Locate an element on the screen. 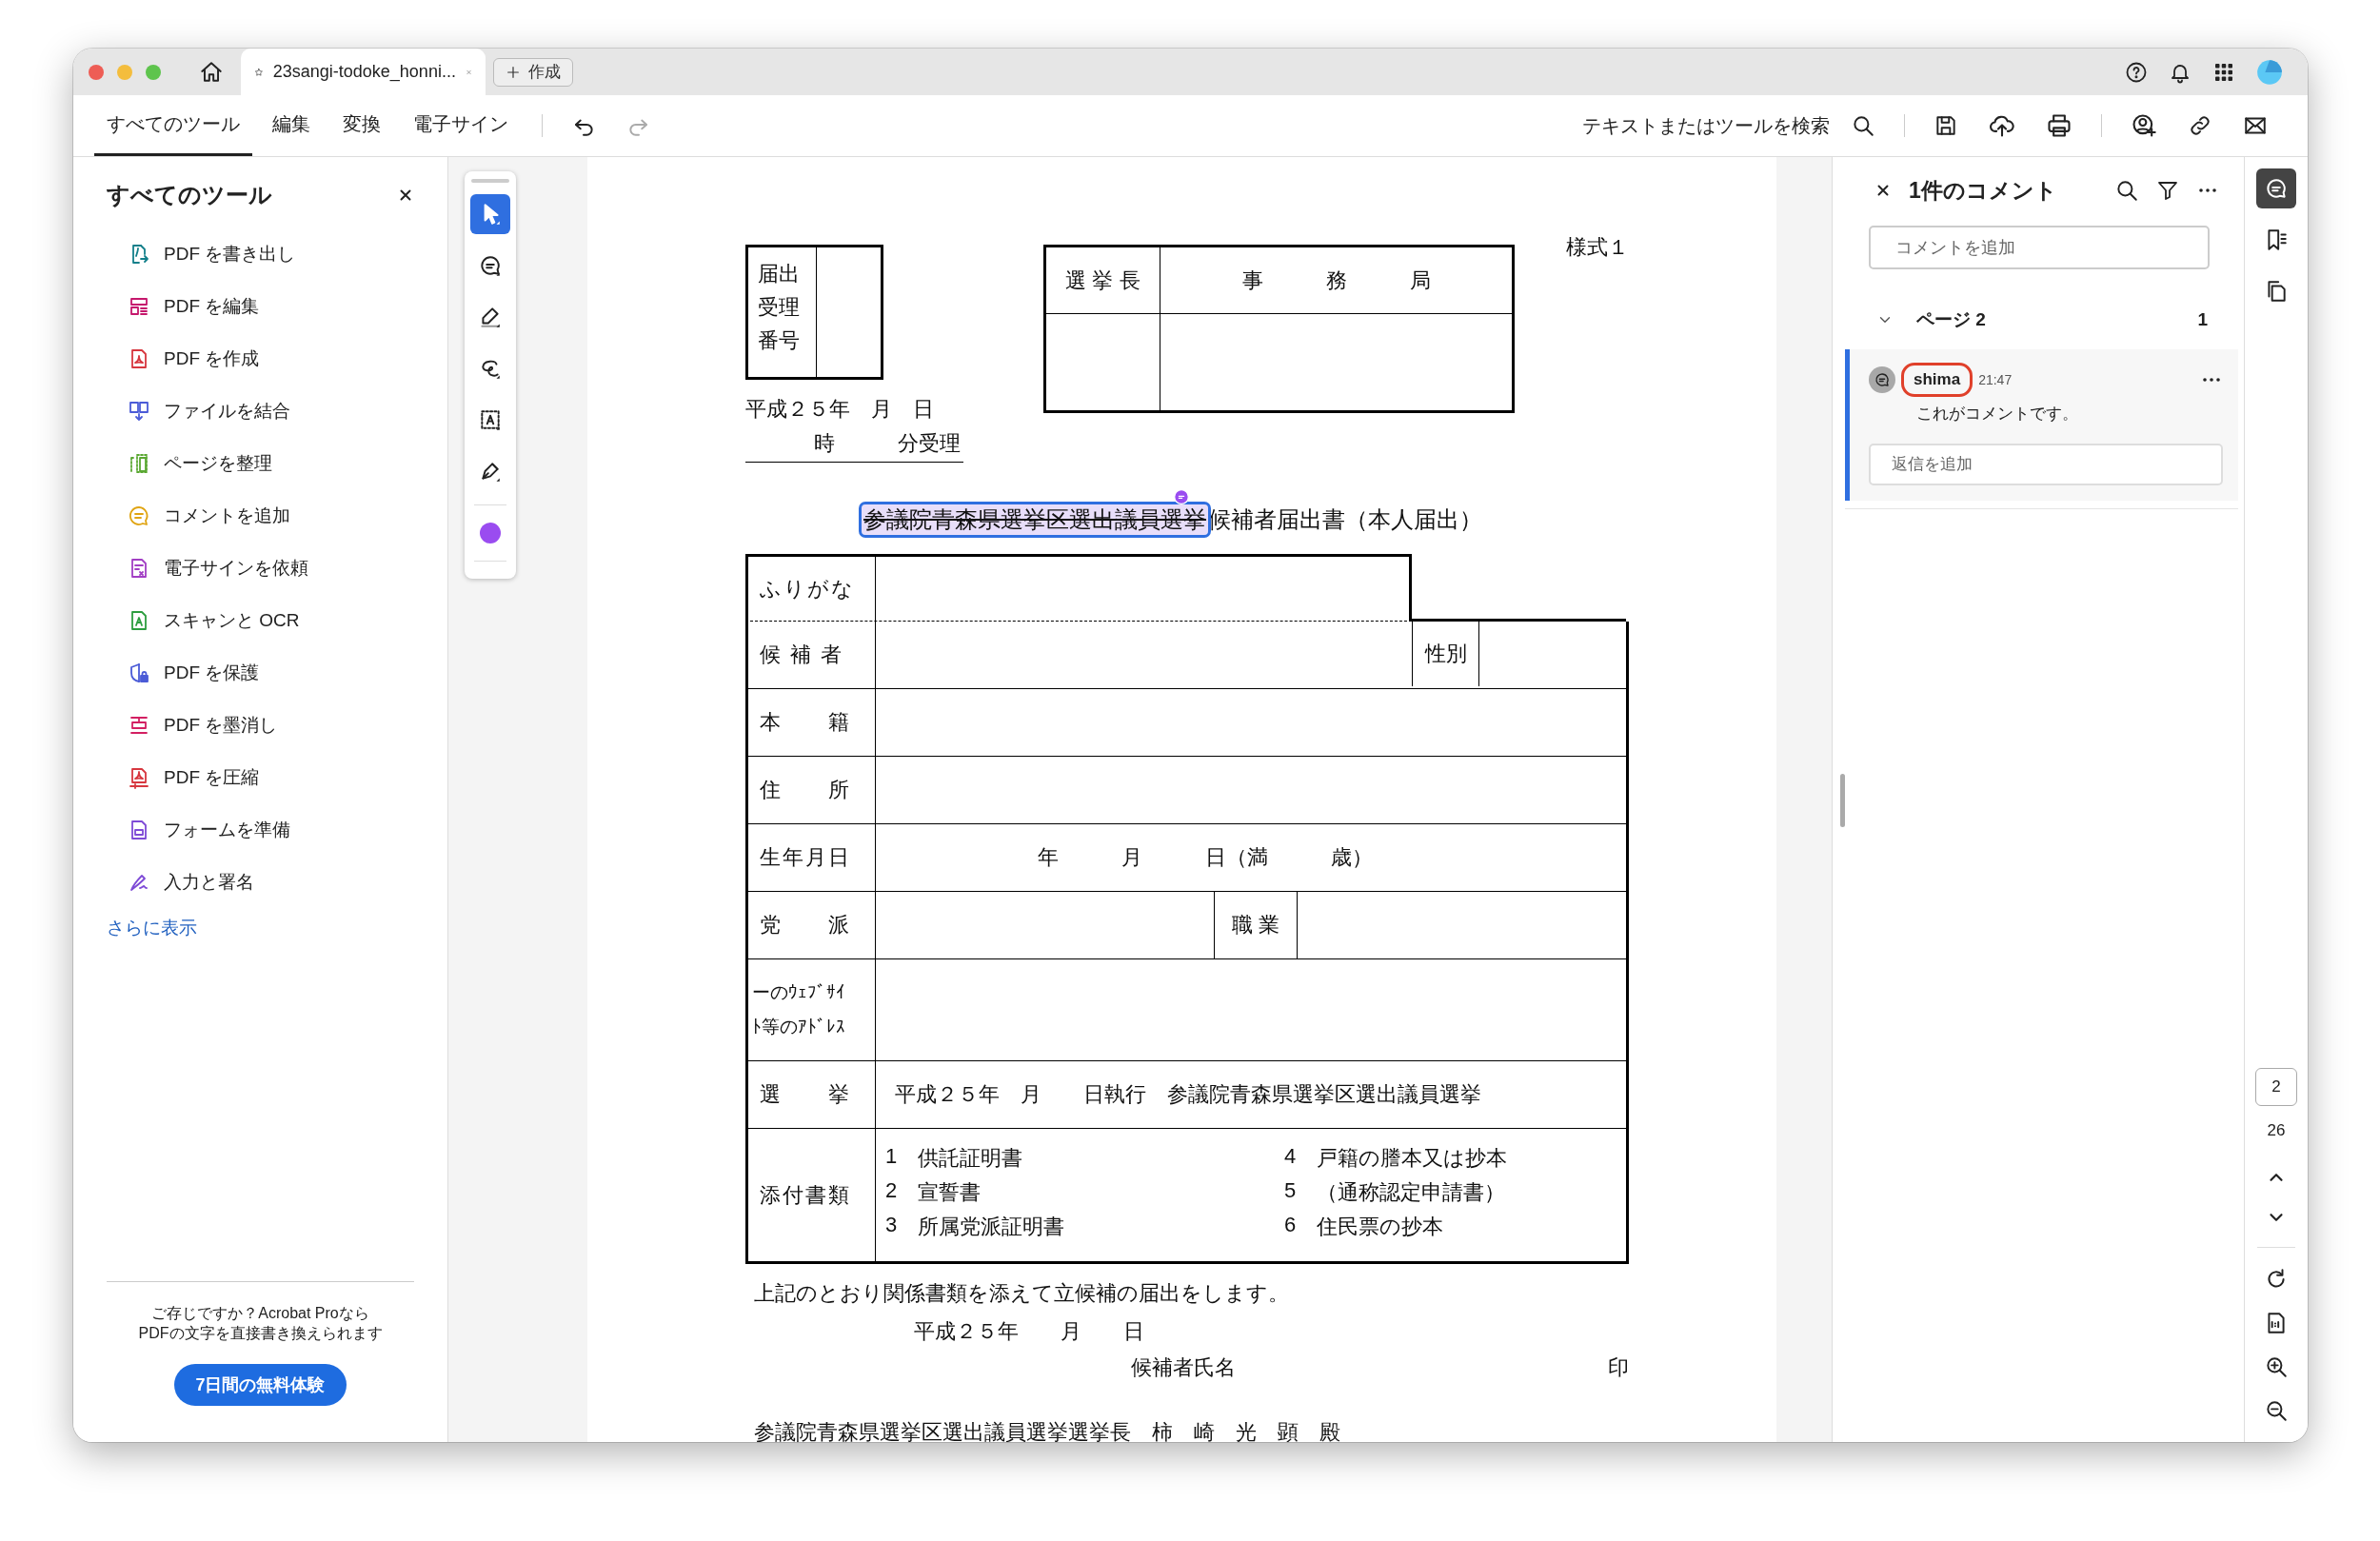  add-comment-field: コメントを追加 is located at coordinates (2039, 247).